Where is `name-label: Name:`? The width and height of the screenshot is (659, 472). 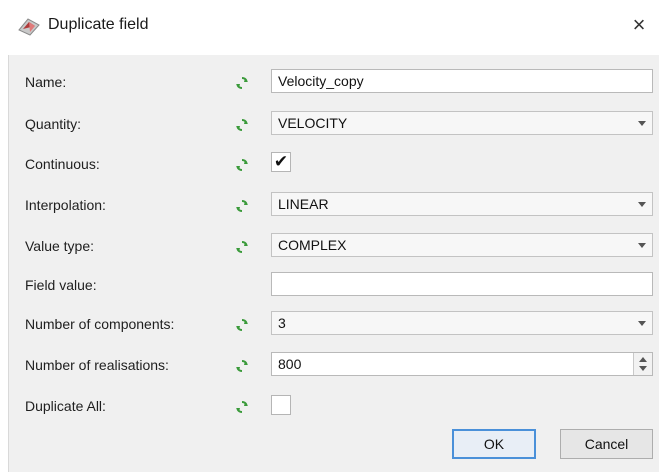
name-label: Name: is located at coordinates (46, 82).